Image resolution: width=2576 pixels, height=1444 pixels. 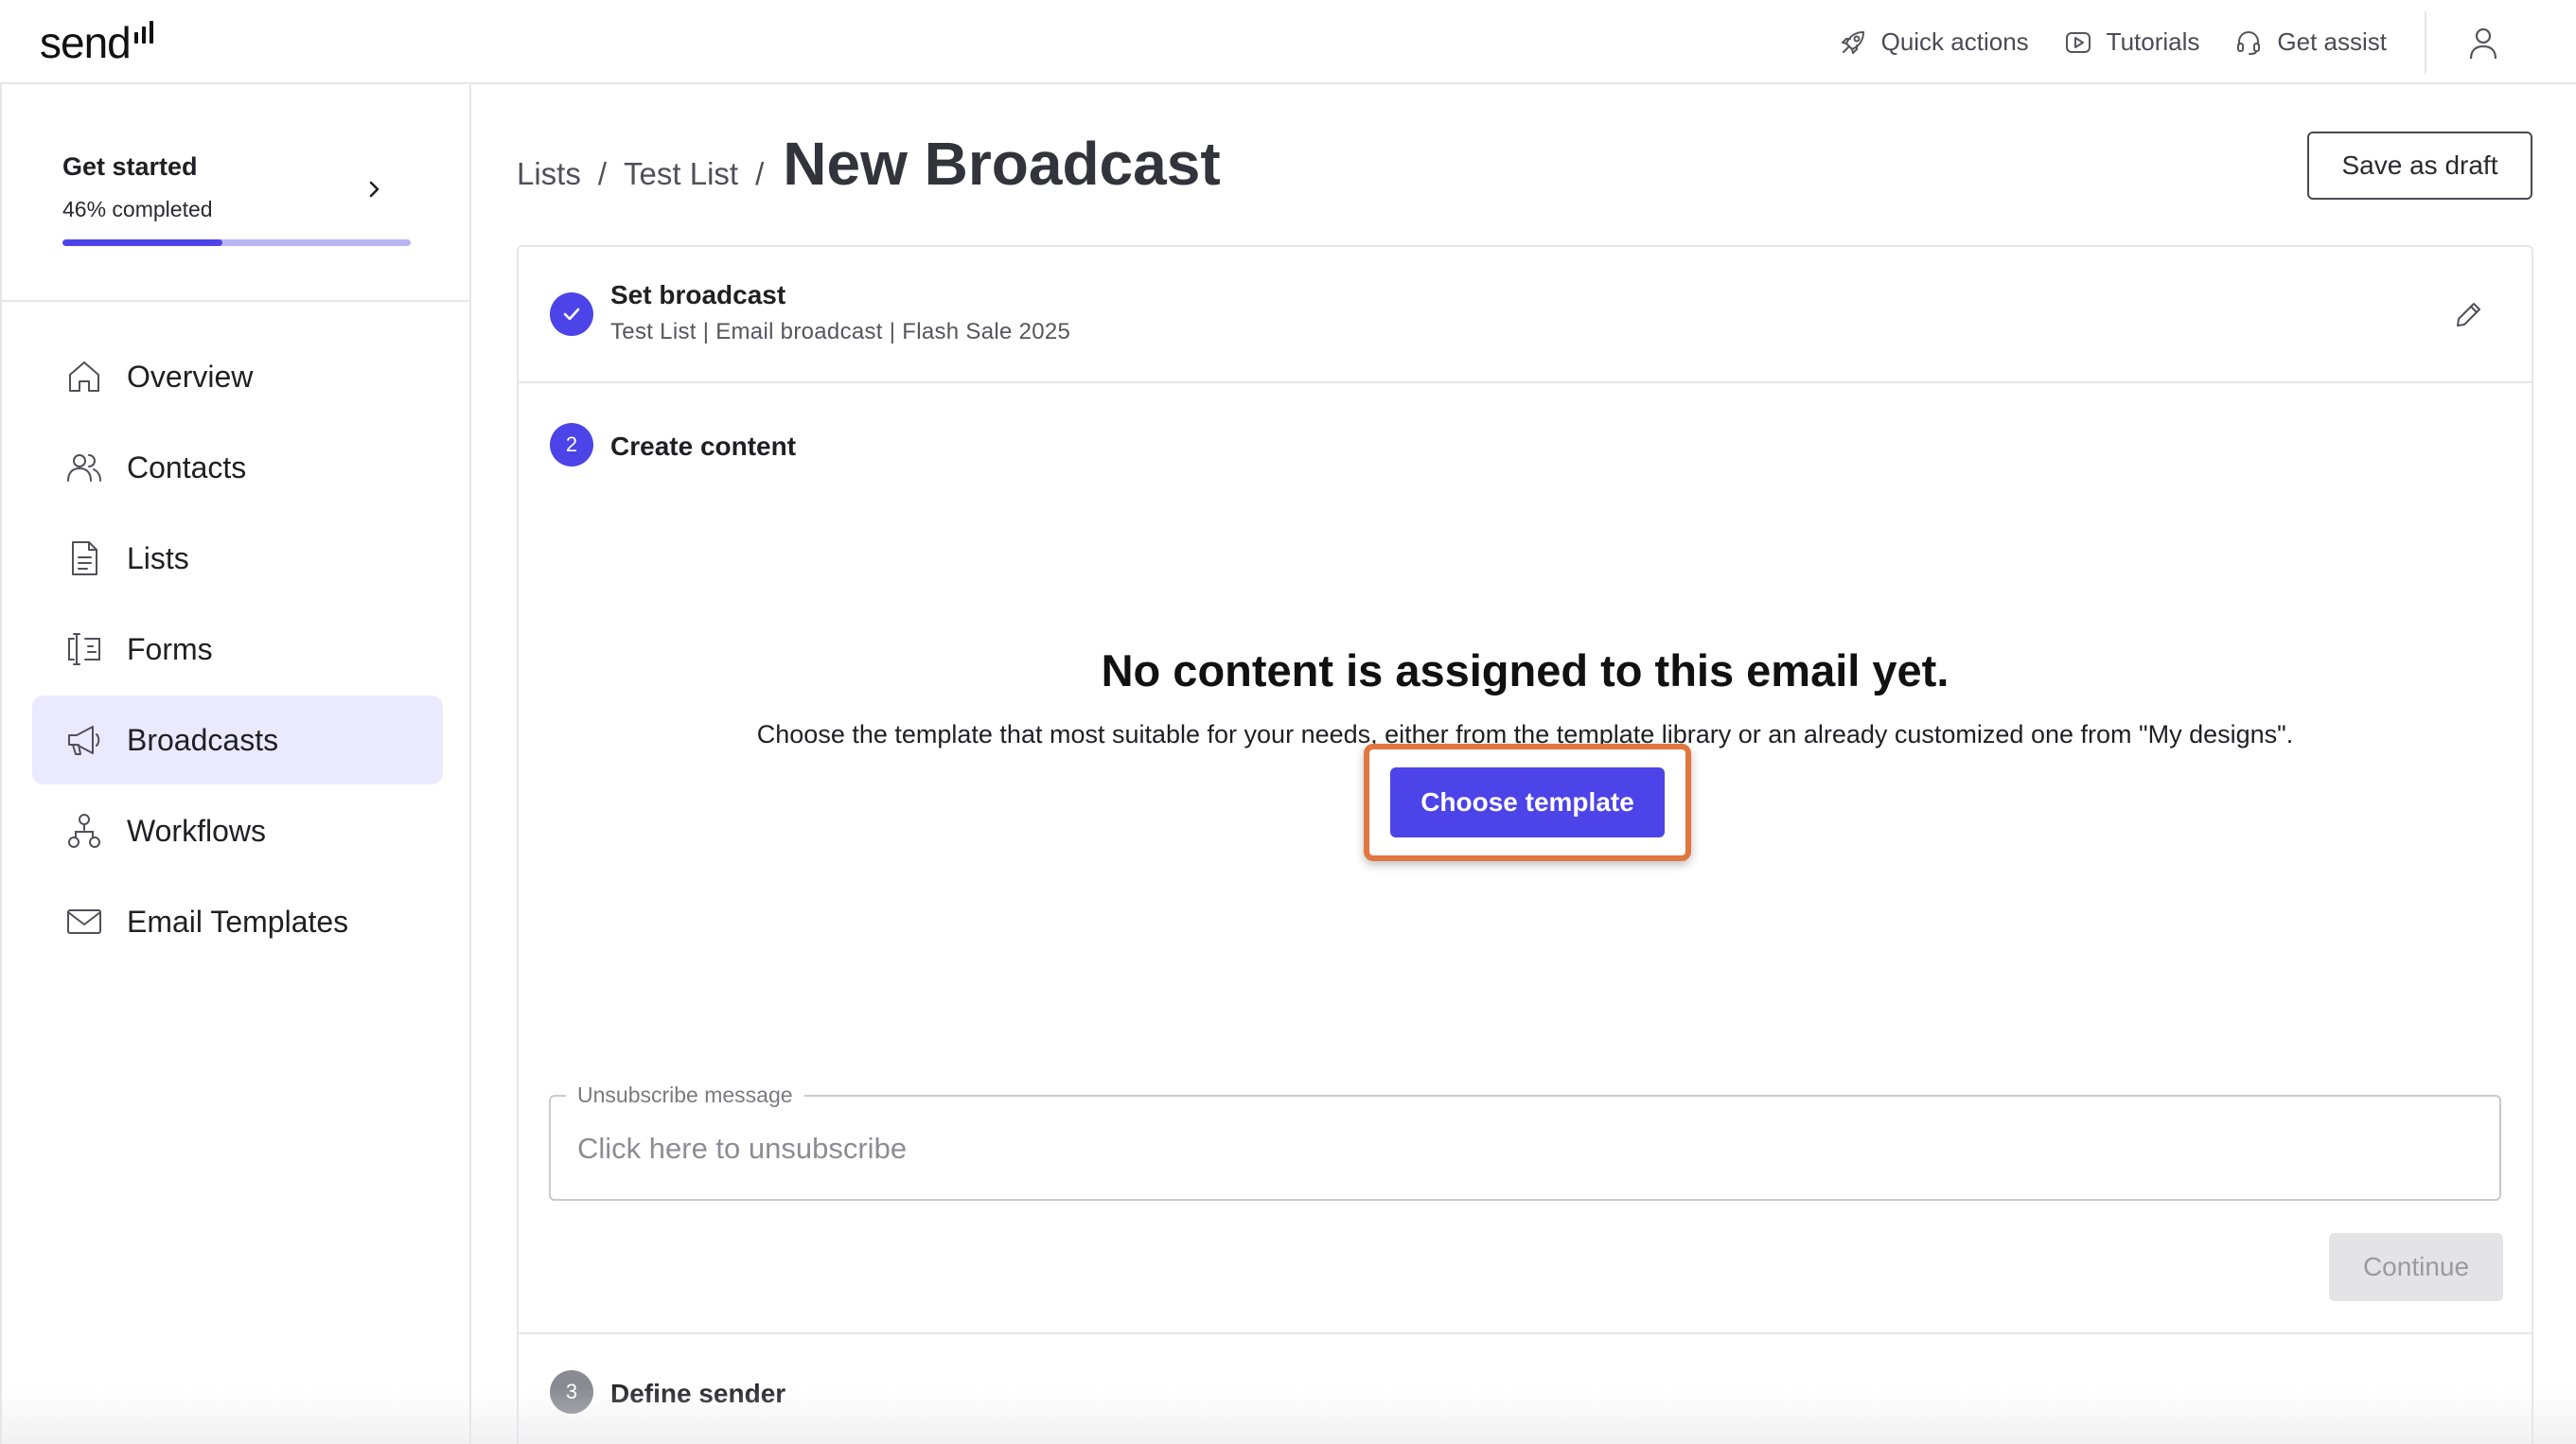 I want to click on check-icon, so click(x=571, y=314).